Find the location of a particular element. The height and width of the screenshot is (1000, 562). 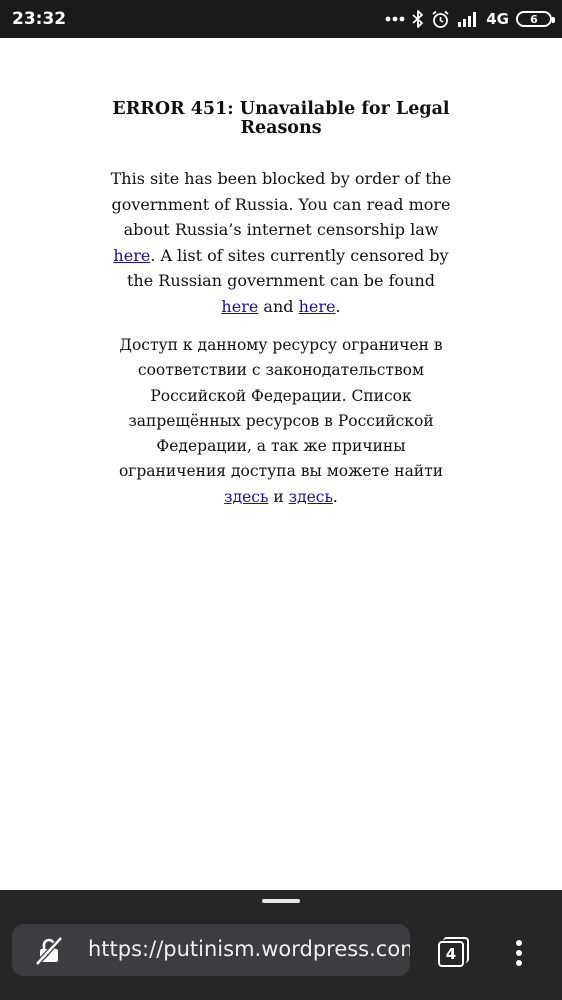

censored-list-link-2: here is located at coordinates (317, 306).